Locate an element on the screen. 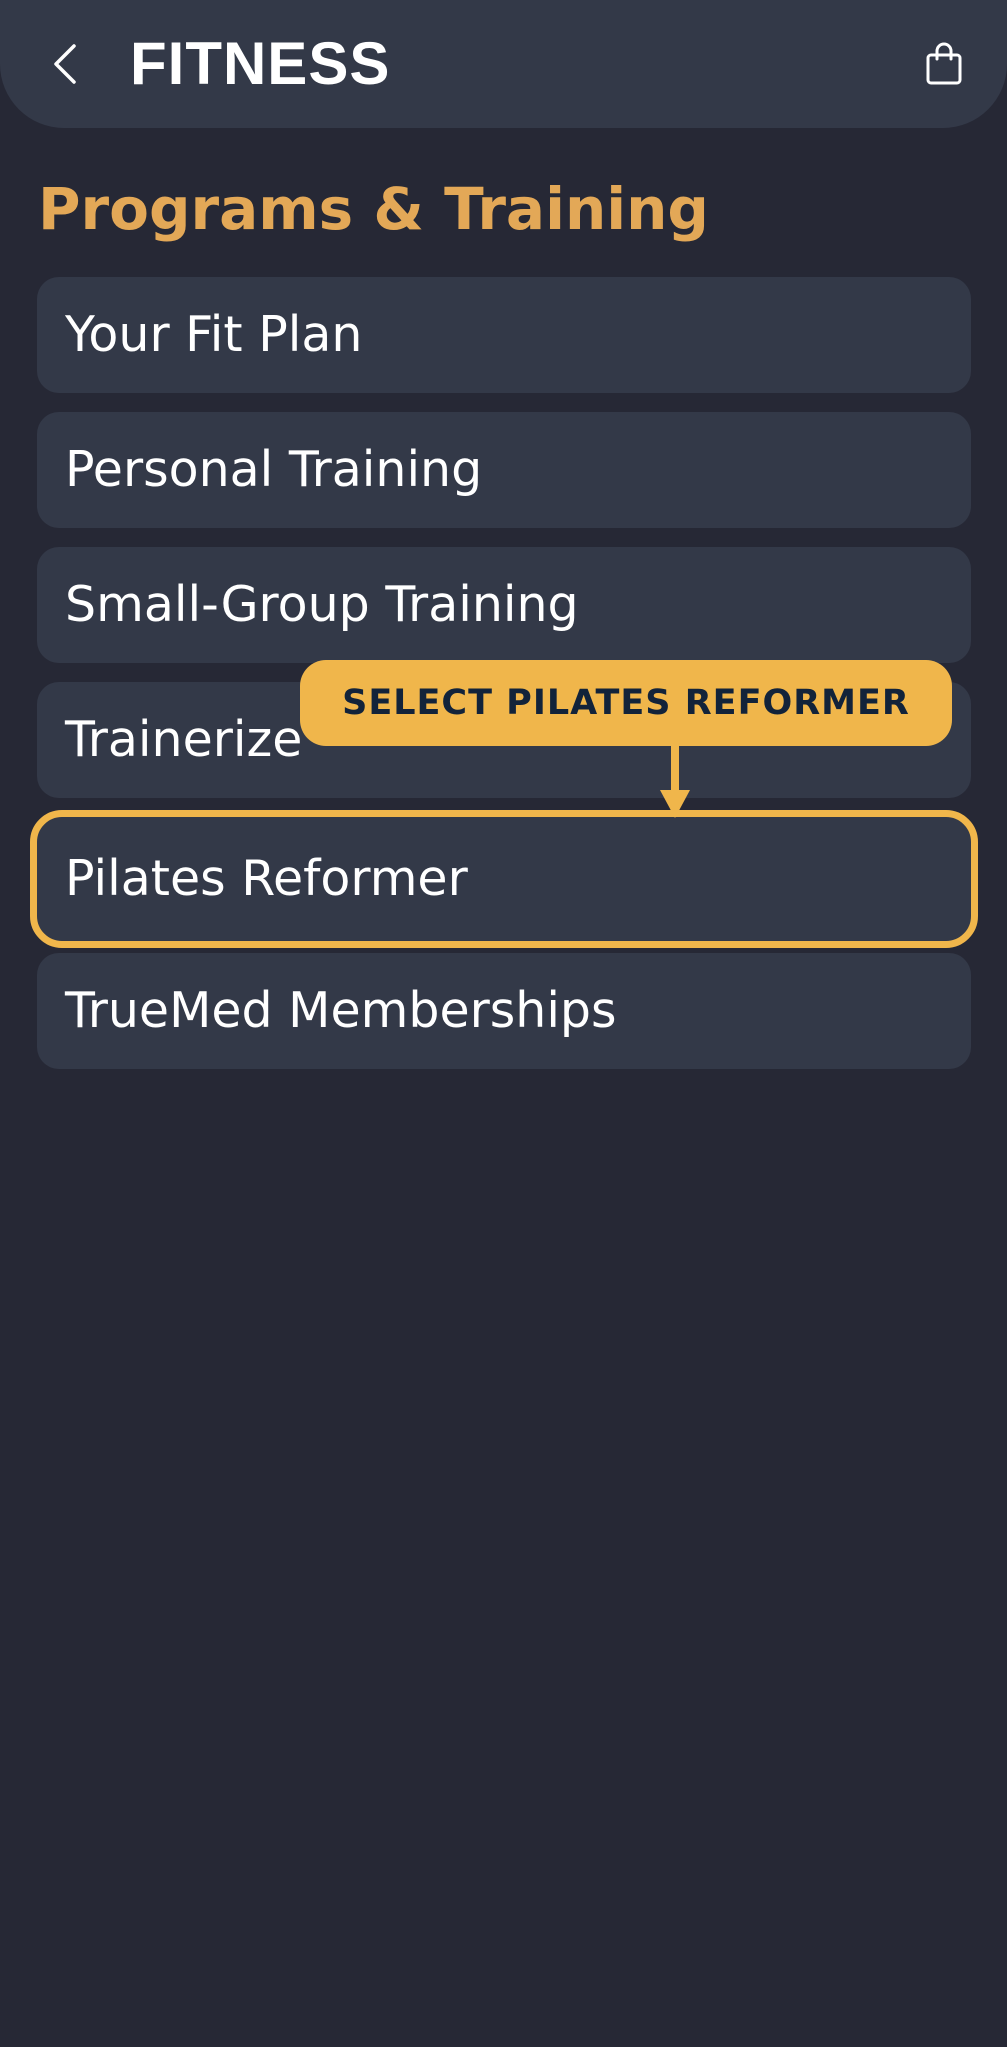  page-title: FITNESS is located at coordinates (260, 63).